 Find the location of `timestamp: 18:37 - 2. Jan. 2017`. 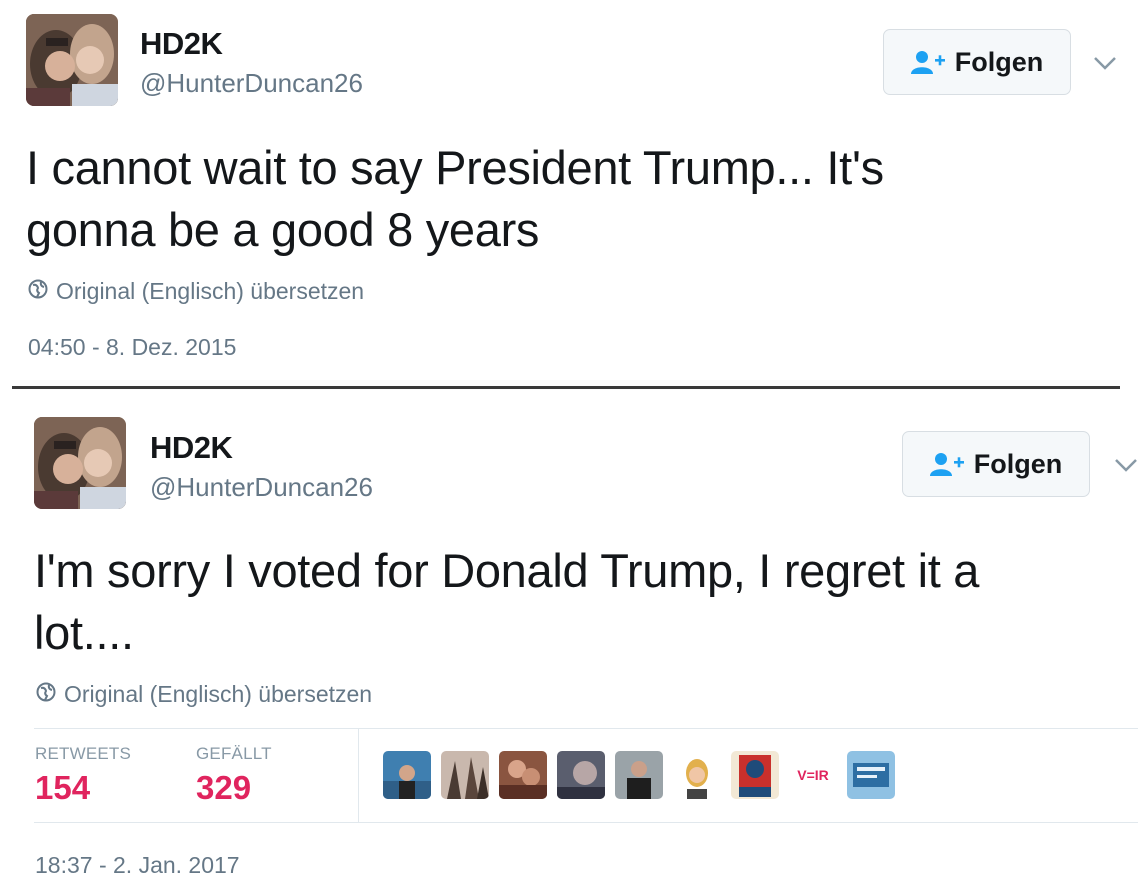

timestamp: 18:37 - 2. Jan. 2017 is located at coordinates (137, 865).